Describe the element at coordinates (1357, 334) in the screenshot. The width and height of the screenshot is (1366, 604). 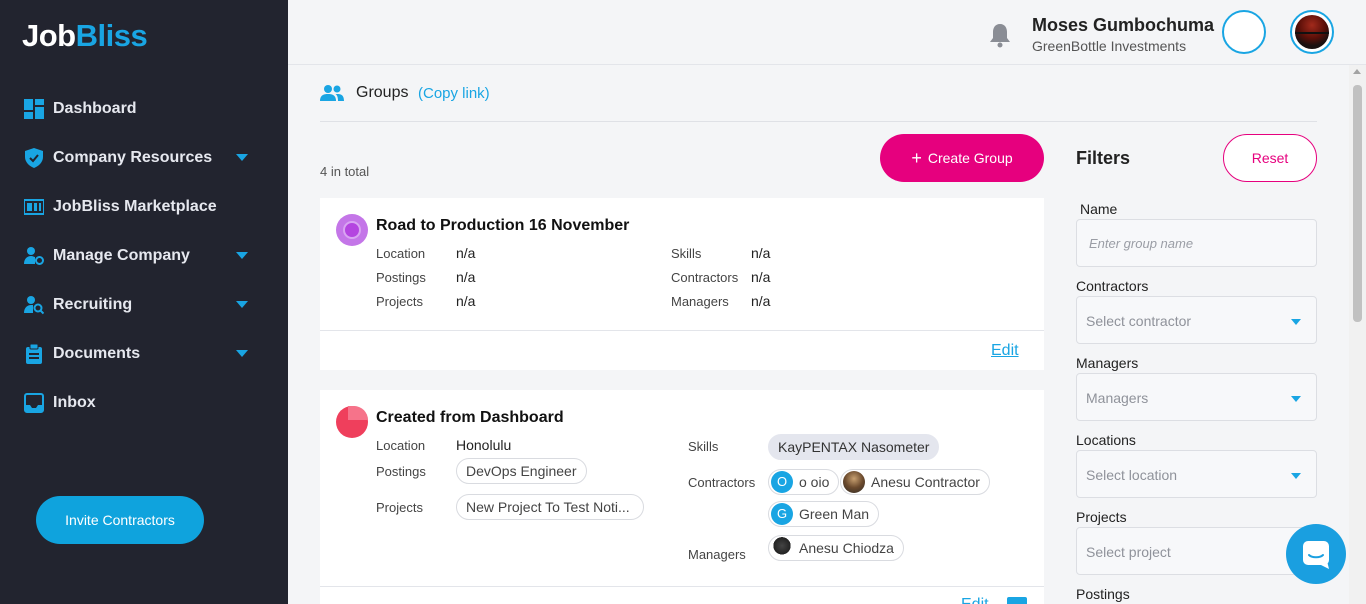
I see `page-scrollbar` at that location.